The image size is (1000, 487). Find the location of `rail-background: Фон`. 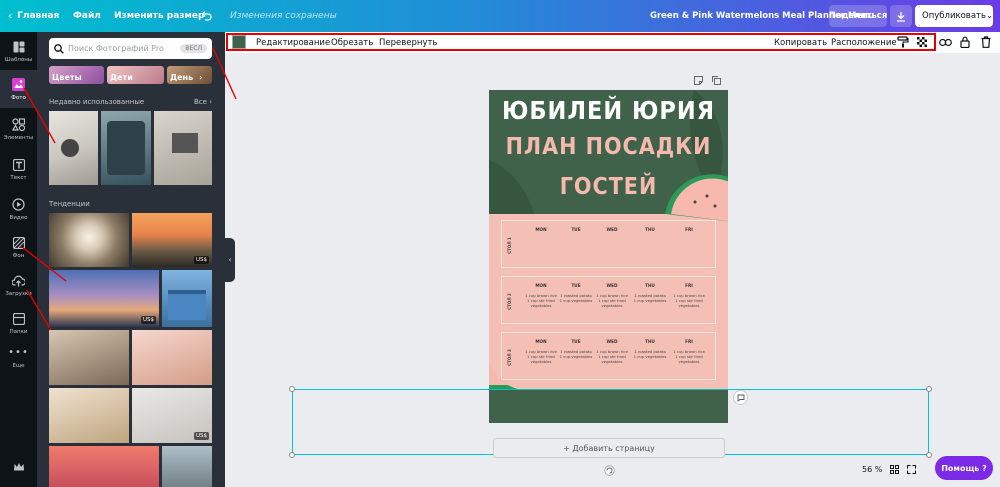

rail-background: Фон is located at coordinates (18, 247).